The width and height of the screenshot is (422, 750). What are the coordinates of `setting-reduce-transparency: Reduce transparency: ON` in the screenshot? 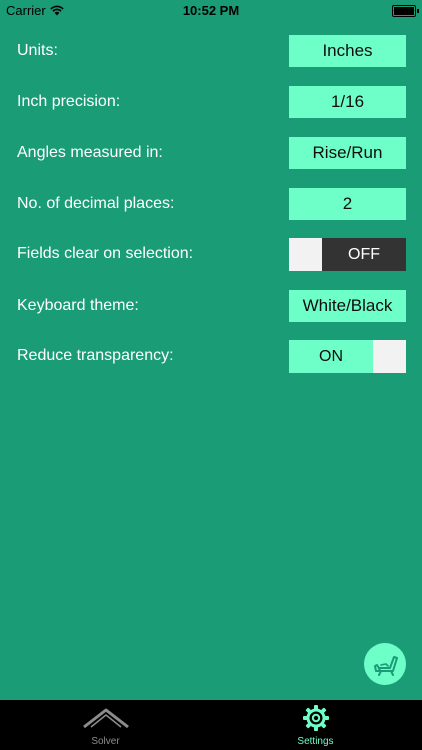 It's located at (211, 356).